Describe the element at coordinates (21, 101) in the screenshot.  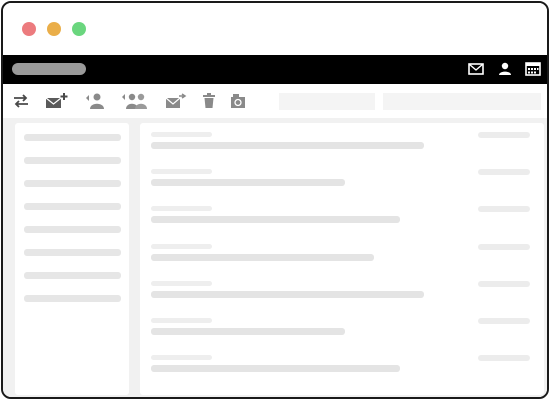
I see `swap-icon` at that location.